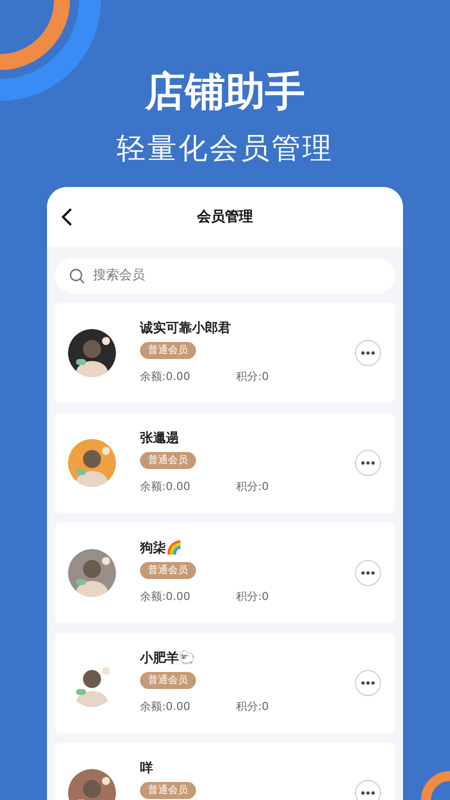  What do you see at coordinates (225, 217) in the screenshot?
I see `screen-title: 会员管理` at bounding box center [225, 217].